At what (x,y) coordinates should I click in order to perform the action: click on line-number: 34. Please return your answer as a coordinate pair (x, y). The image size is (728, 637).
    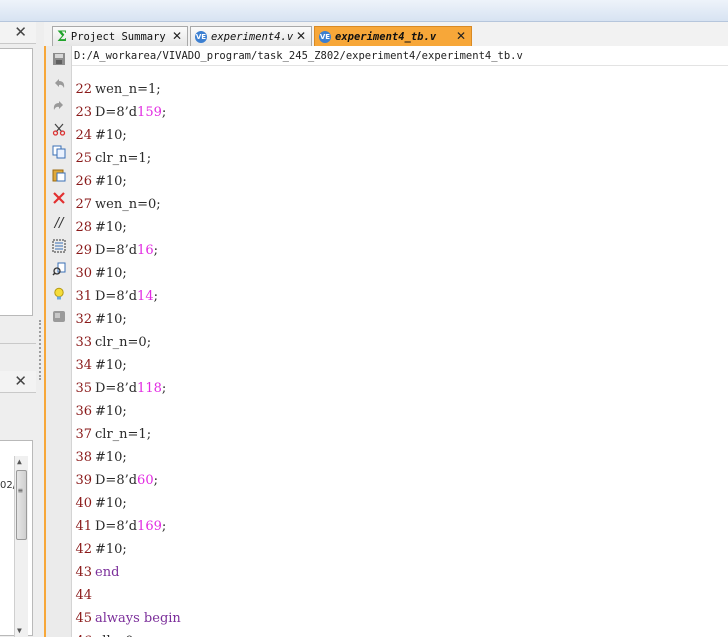
    Looking at the image, I should click on (83, 365).